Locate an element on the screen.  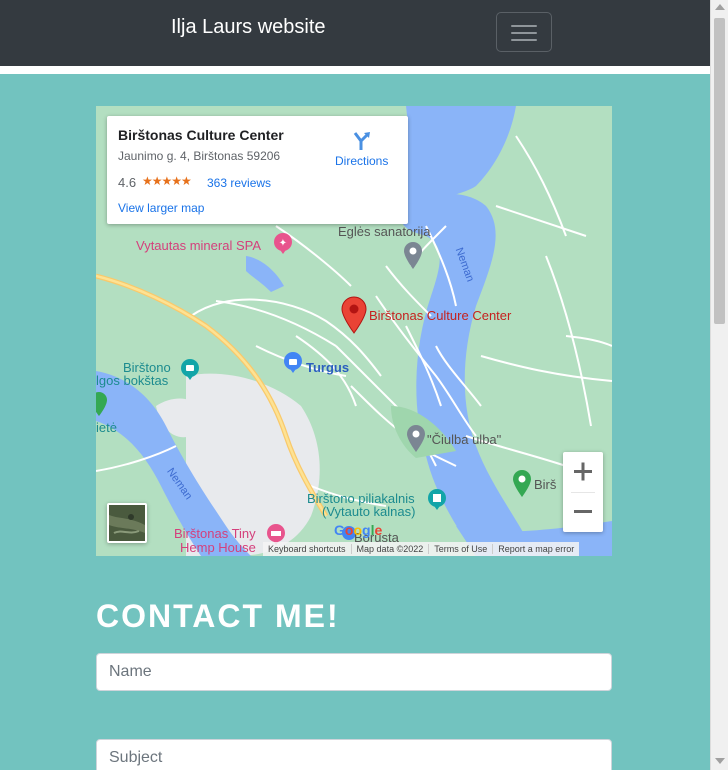
map-label-tiny-house-2: Hemp House is located at coordinates (218, 547).